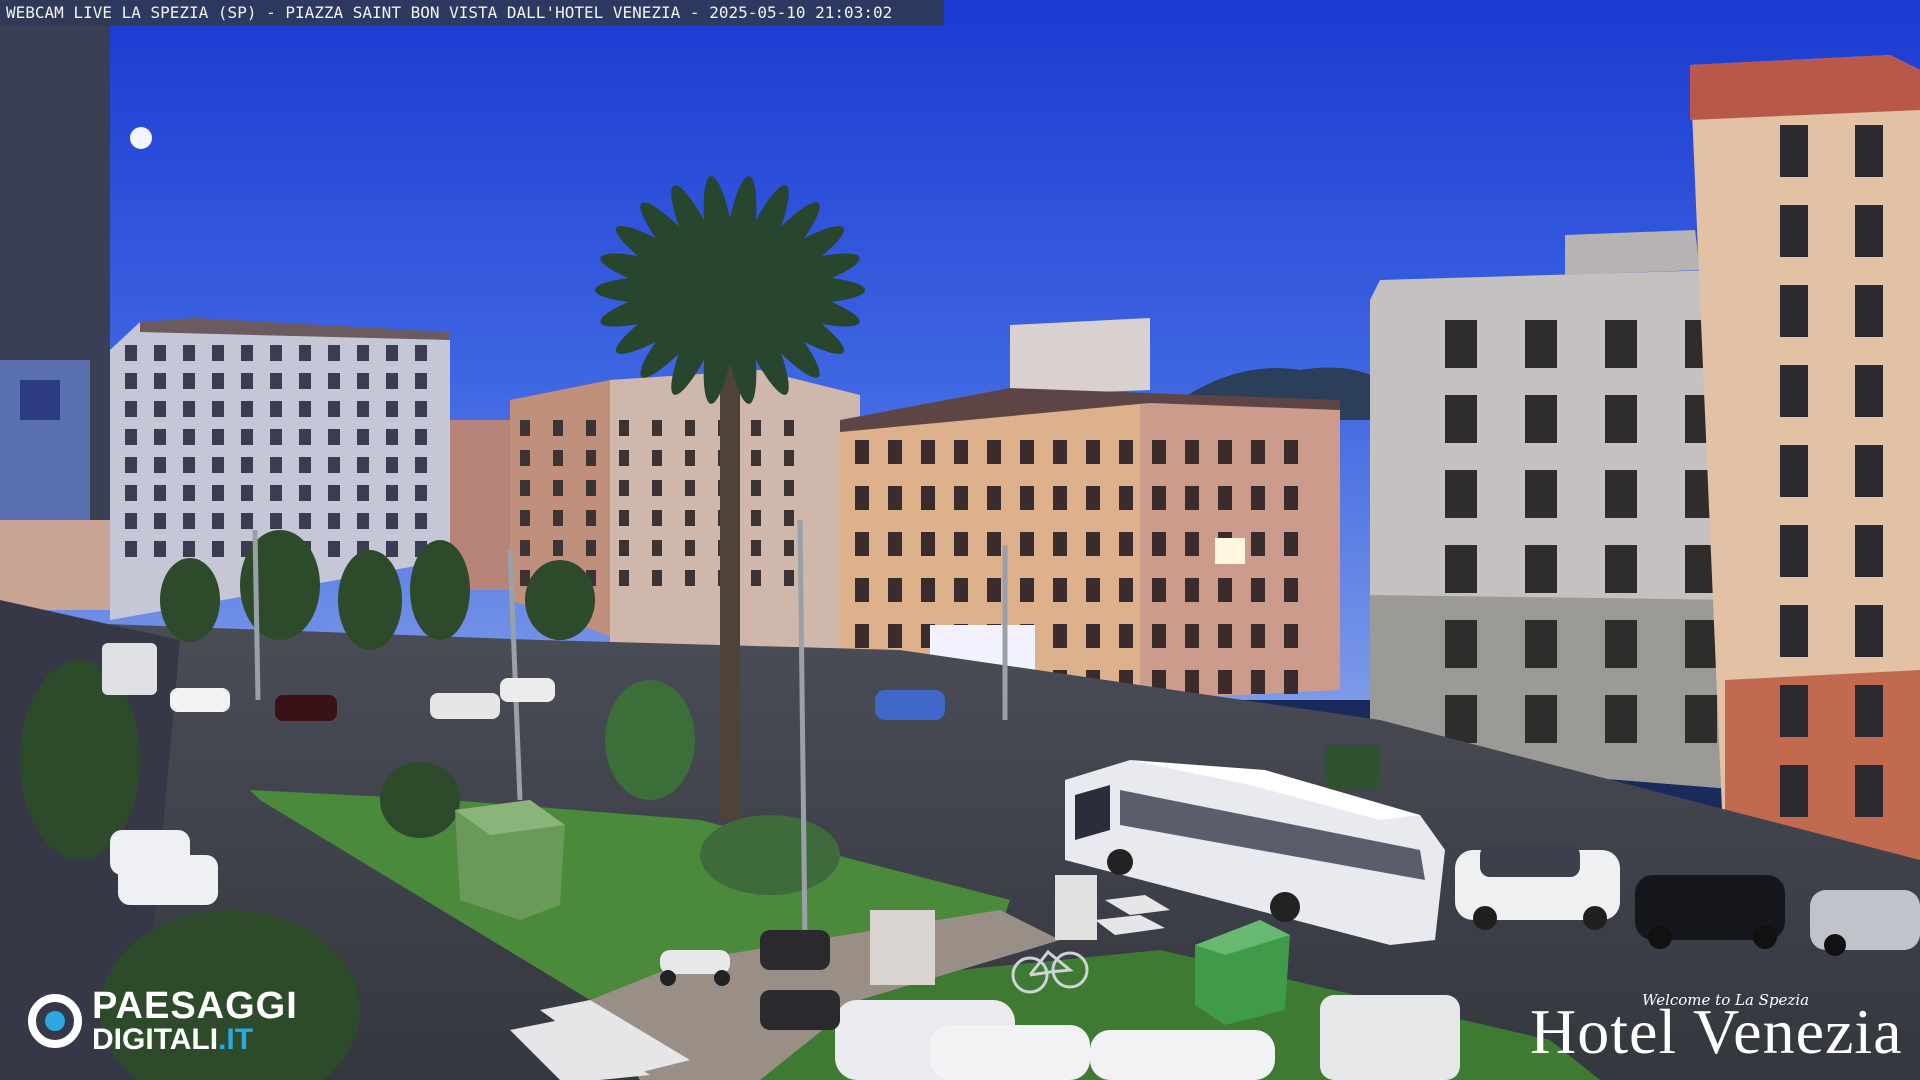 The width and height of the screenshot is (1920, 1080). What do you see at coordinates (1805, 467) in the screenshot?
I see `building-right-red` at bounding box center [1805, 467].